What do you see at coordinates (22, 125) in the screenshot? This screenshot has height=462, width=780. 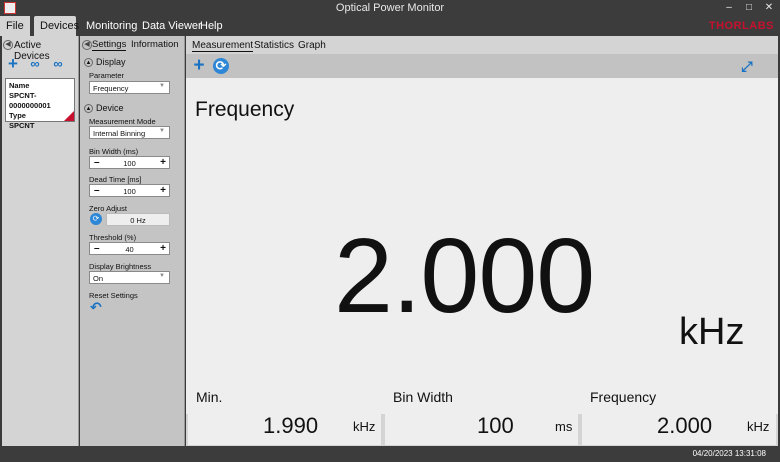 I see `device-type: SPCNT` at bounding box center [22, 125].